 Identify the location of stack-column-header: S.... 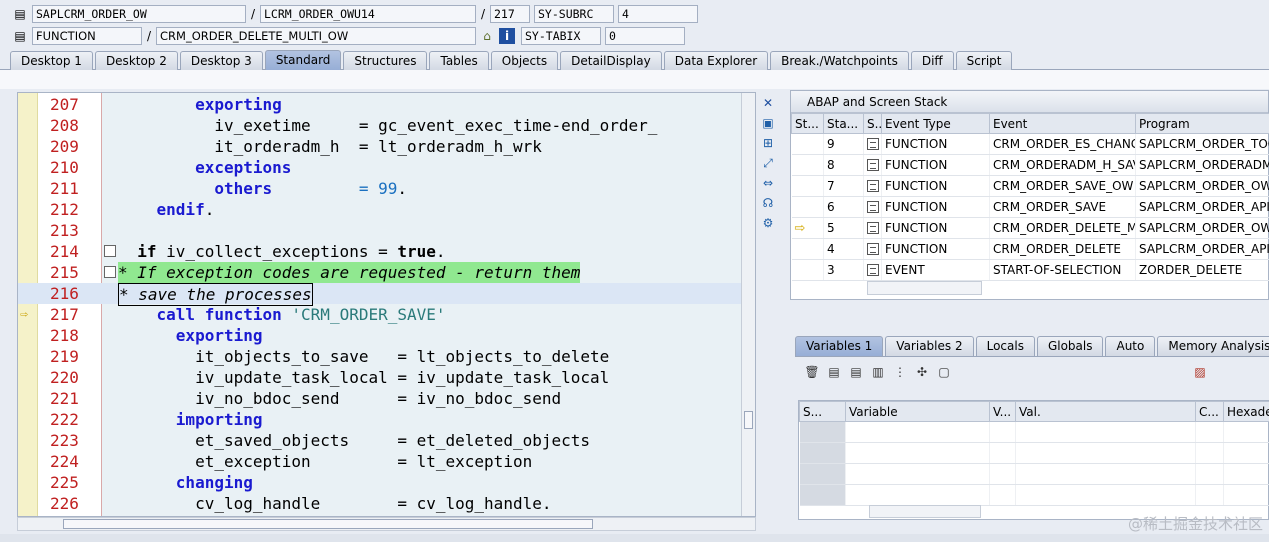
(872, 123).